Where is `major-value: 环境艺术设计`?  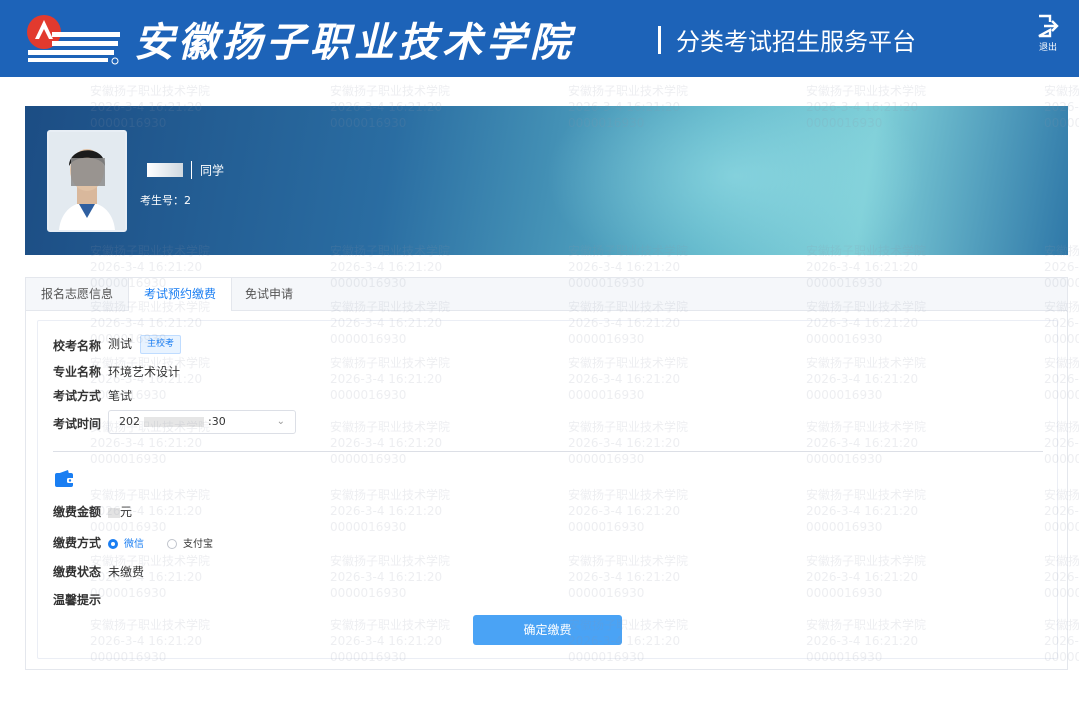
major-value: 环境艺术设计 is located at coordinates (144, 372).